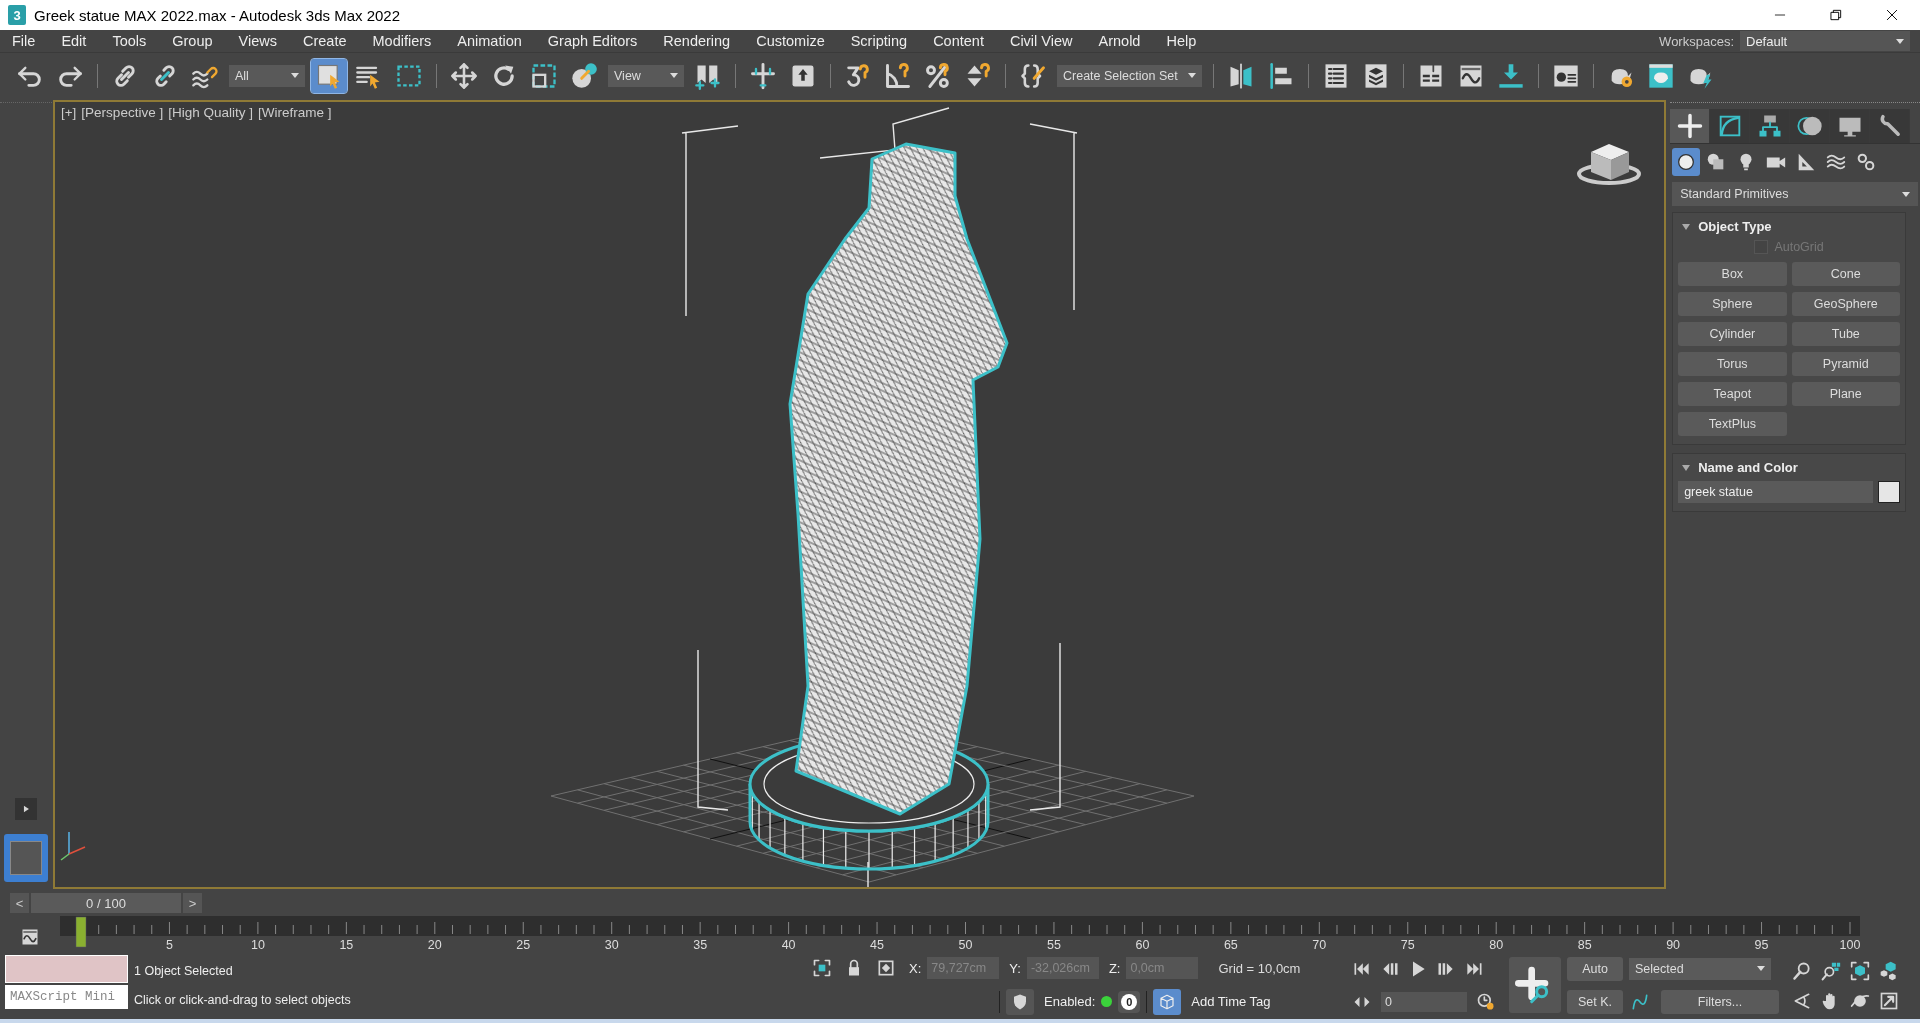  Describe the element at coordinates (1535, 985) in the screenshot. I see `key-plus-icon` at that location.